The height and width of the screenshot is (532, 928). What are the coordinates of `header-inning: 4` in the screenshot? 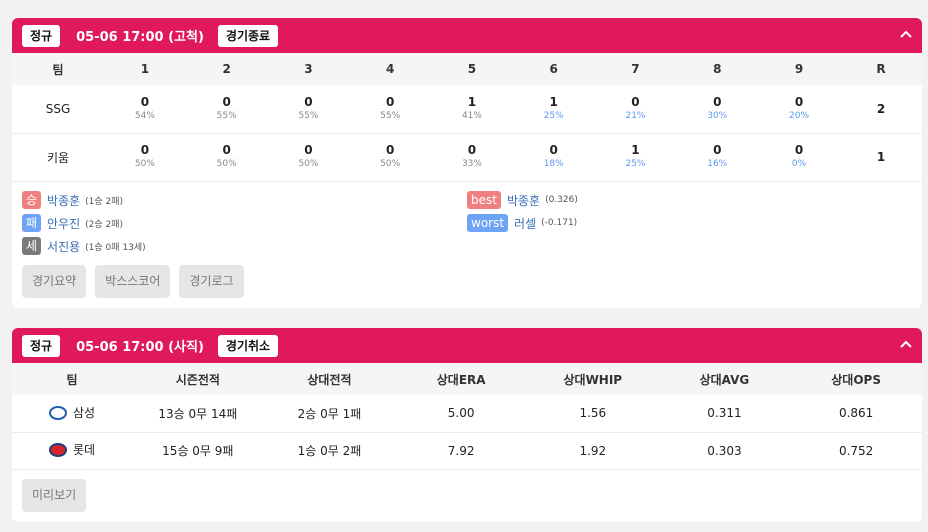 It's located at (390, 69).